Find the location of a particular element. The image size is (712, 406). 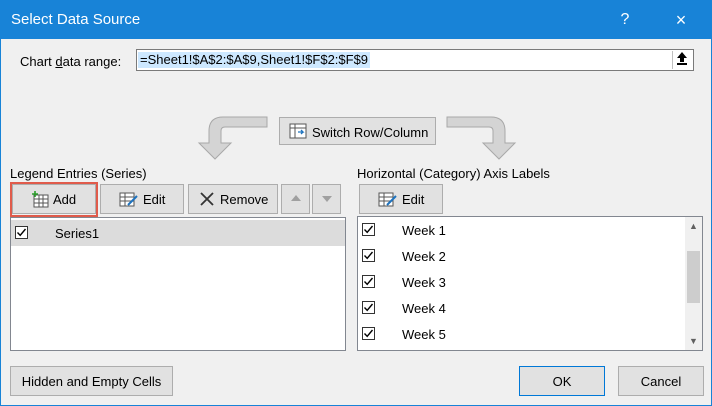

series-name: Series1 is located at coordinates (77, 233).